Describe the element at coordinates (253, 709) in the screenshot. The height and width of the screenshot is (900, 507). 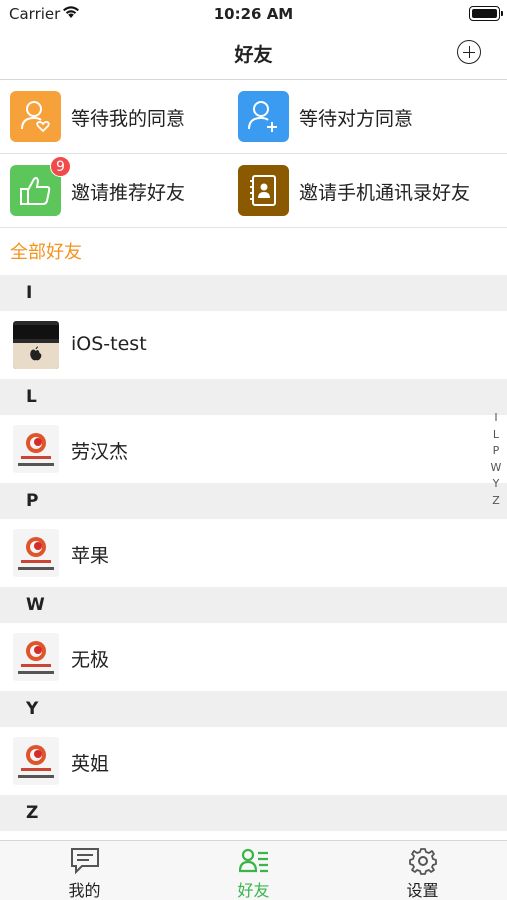
I see `group-header: Y` at that location.